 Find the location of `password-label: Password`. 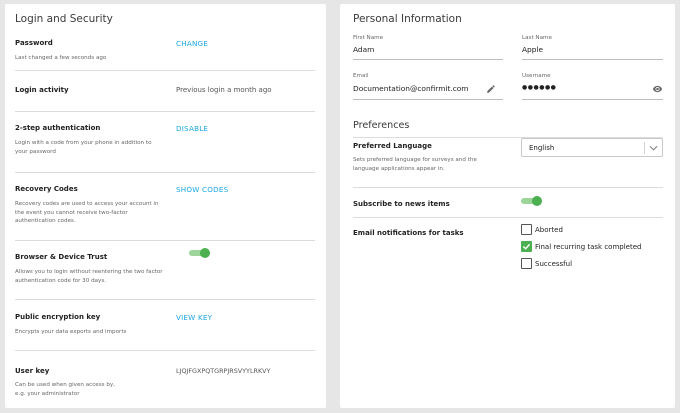

password-label: Password is located at coordinates (34, 43).